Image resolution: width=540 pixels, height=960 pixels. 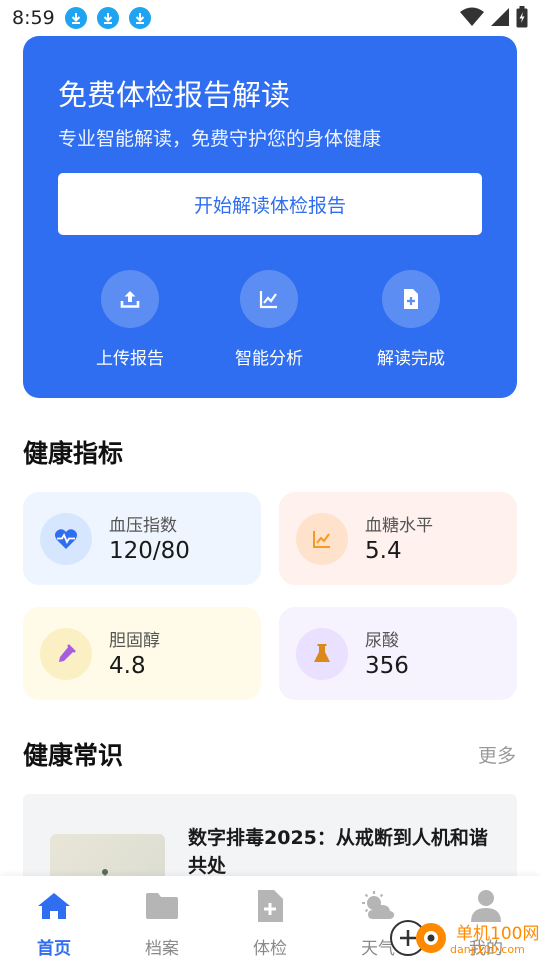 What do you see at coordinates (497, 754) in the screenshot?
I see `more-link: 更多` at bounding box center [497, 754].